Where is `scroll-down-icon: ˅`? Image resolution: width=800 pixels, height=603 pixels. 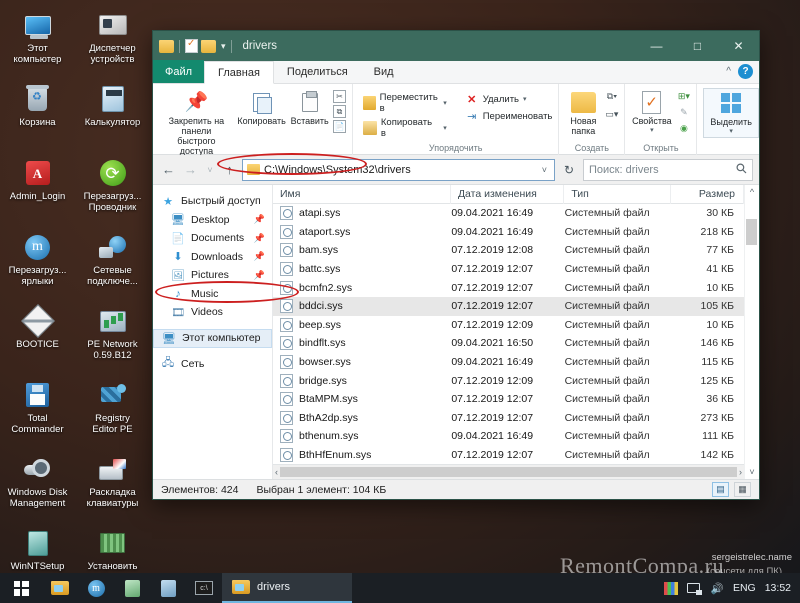 scroll-down-icon: ˅ is located at coordinates (751, 472).